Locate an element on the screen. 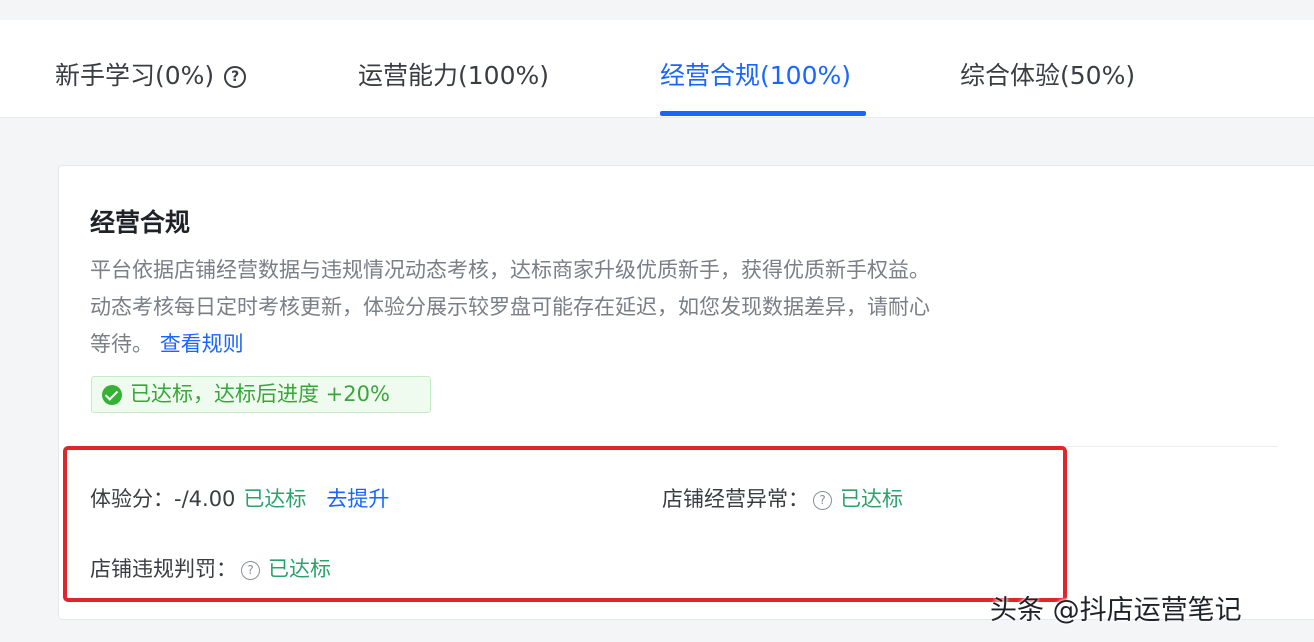  top-strip is located at coordinates (657, 10).